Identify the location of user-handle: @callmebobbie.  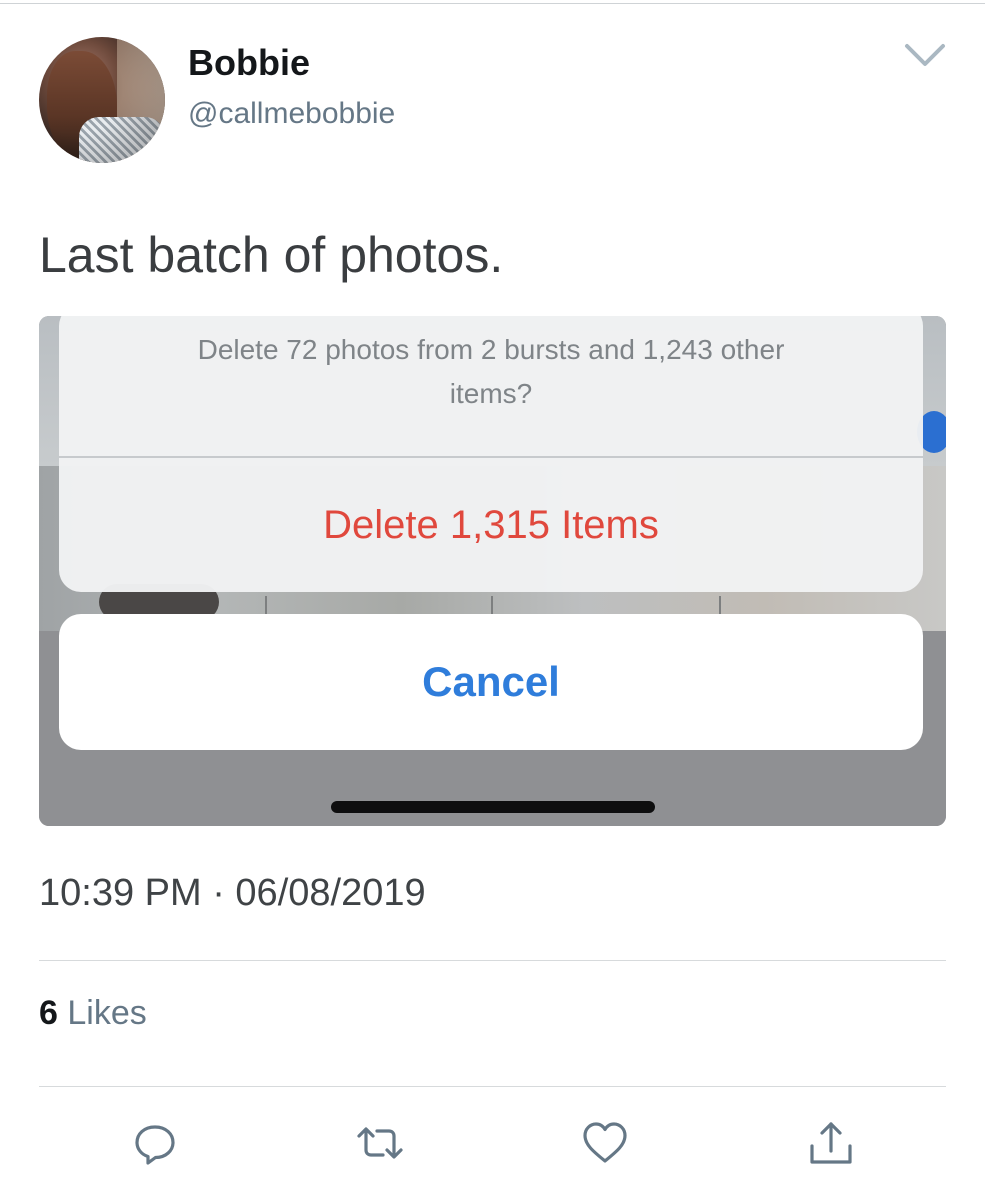
(291, 114).